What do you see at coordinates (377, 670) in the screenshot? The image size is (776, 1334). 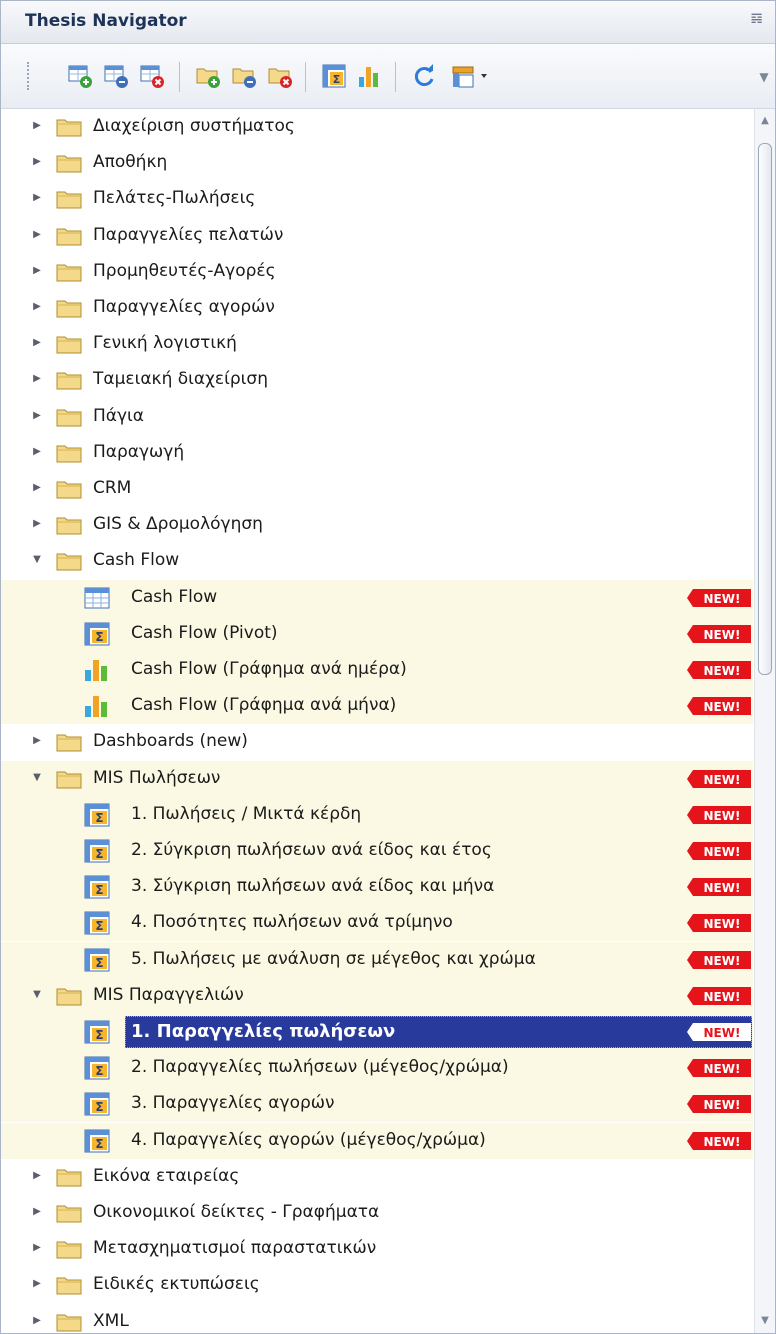 I see `tree-report-item: Cash Flow (Γράφημα ανά ημέρα) NEW!` at bounding box center [377, 670].